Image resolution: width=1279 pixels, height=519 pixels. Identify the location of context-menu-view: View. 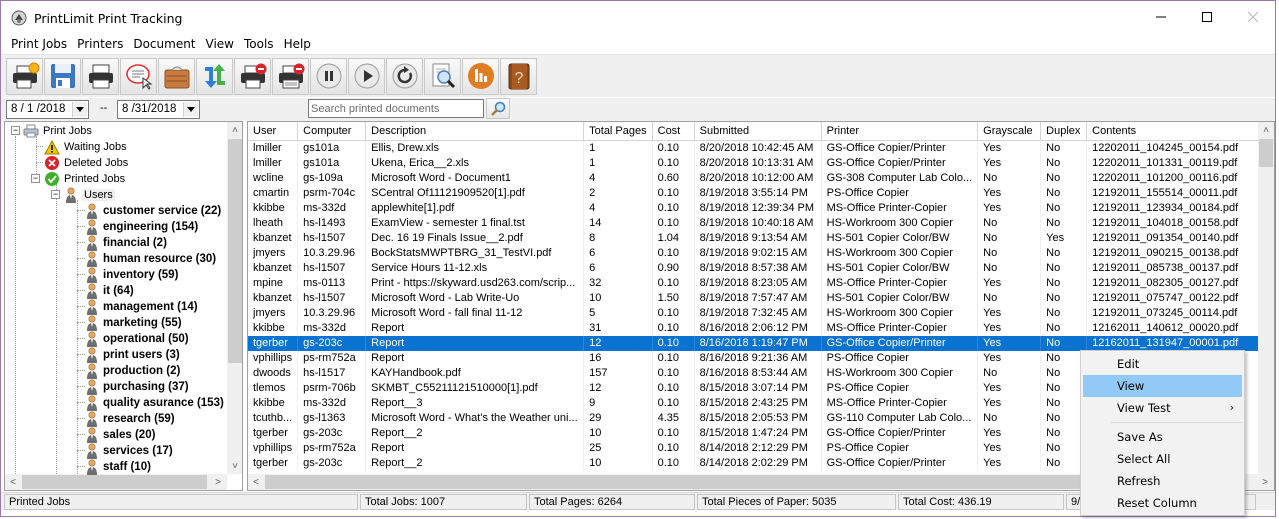
(1162, 386).